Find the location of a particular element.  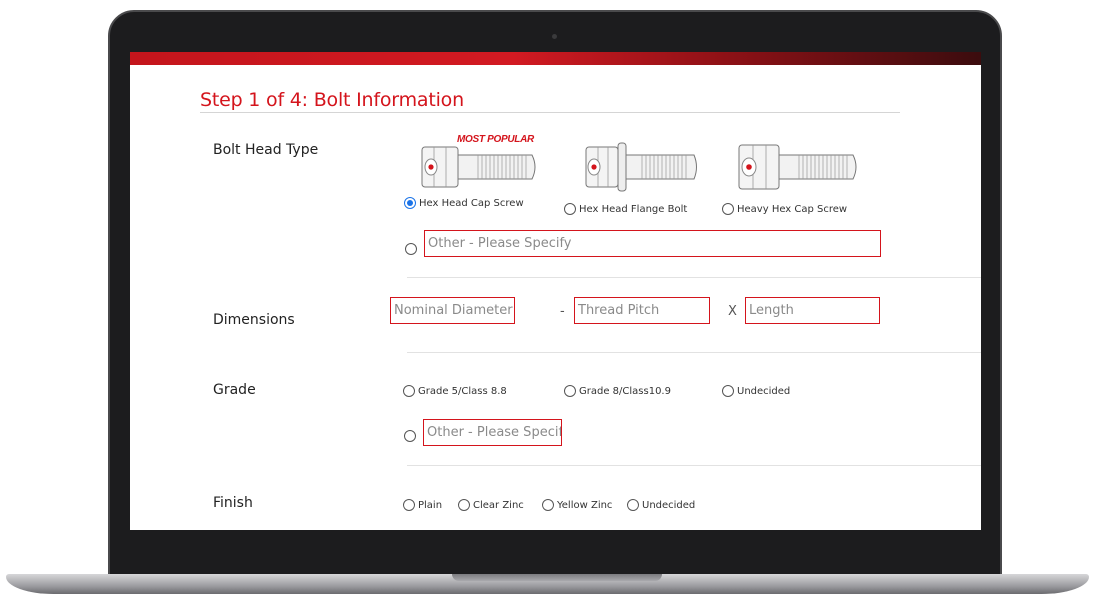

laptop-notch is located at coordinates (557, 577).